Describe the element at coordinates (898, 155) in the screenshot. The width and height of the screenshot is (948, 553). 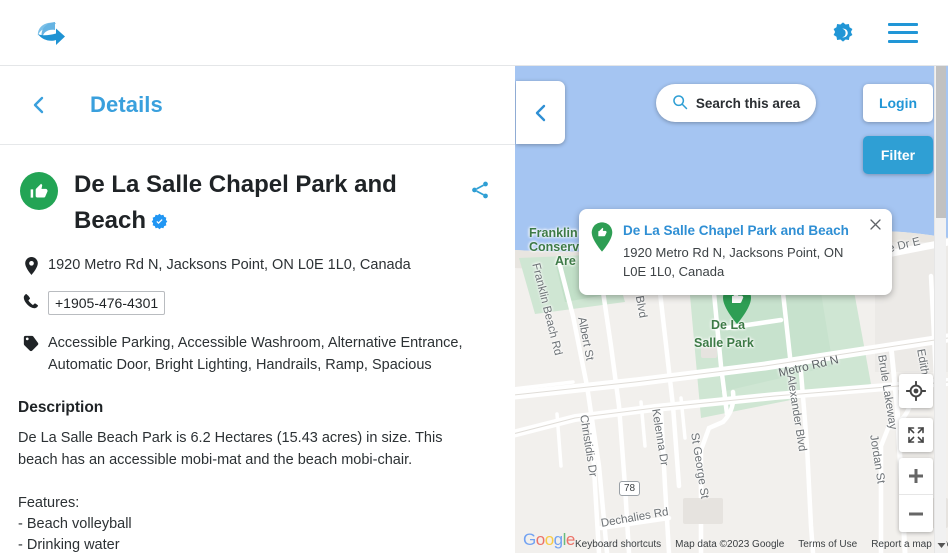
I see `filter-button: Filter` at that location.